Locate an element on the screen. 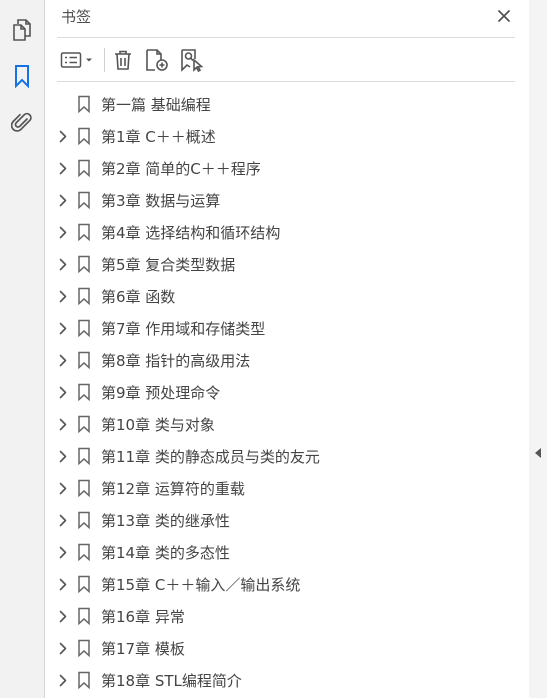 The image size is (547, 698). bookmark-item: 第5章 复合类型数据 is located at coordinates (287, 264).